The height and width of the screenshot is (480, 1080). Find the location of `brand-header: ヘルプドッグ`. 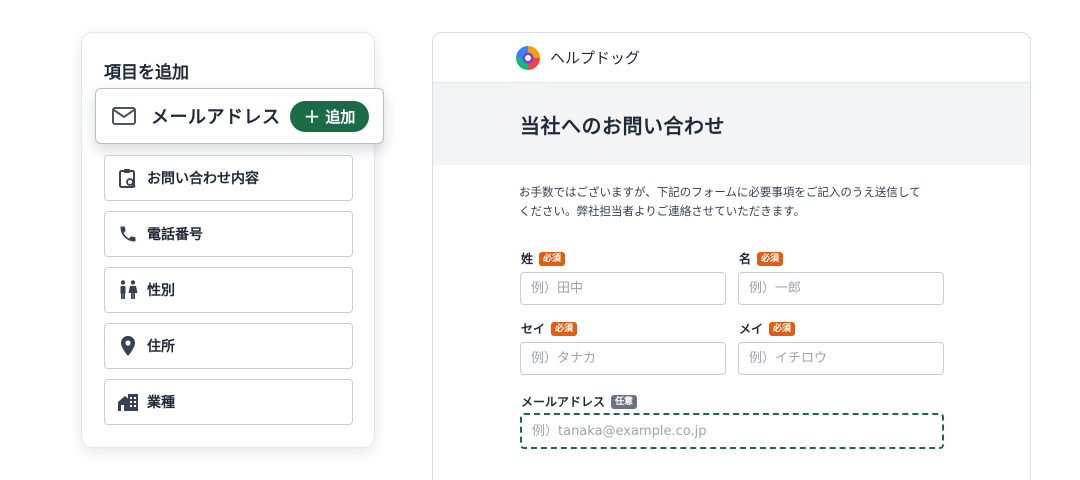

brand-header: ヘルプドッグ is located at coordinates (731, 58).